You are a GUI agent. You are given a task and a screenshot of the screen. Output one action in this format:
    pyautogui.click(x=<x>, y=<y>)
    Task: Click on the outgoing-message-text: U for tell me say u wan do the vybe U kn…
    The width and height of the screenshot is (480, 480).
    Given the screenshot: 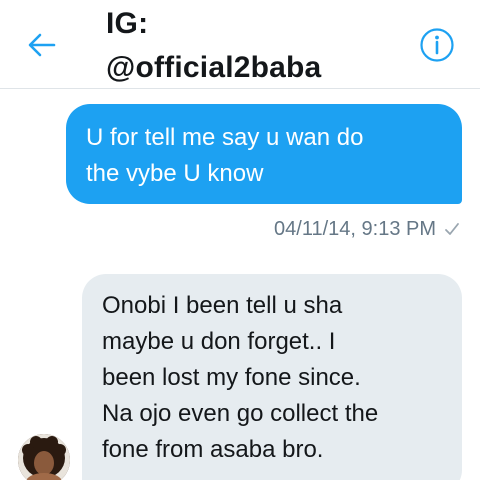 What is the action you would take?
    pyautogui.click(x=225, y=155)
    